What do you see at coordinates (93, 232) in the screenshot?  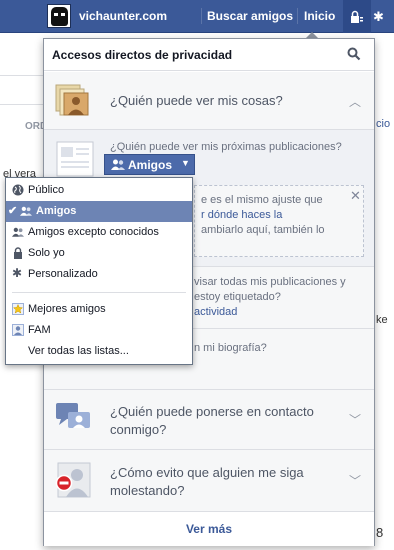 I see `menu-item-label: Amigos excepto conocidos` at bounding box center [93, 232].